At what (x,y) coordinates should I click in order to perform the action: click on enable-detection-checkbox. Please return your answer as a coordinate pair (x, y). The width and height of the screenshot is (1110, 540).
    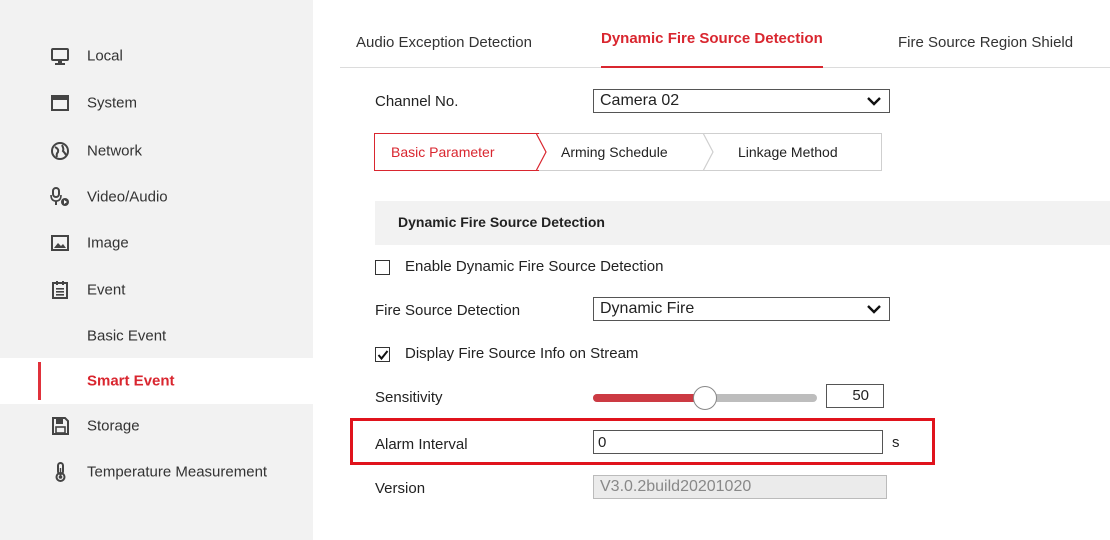
    Looking at the image, I should click on (382, 267).